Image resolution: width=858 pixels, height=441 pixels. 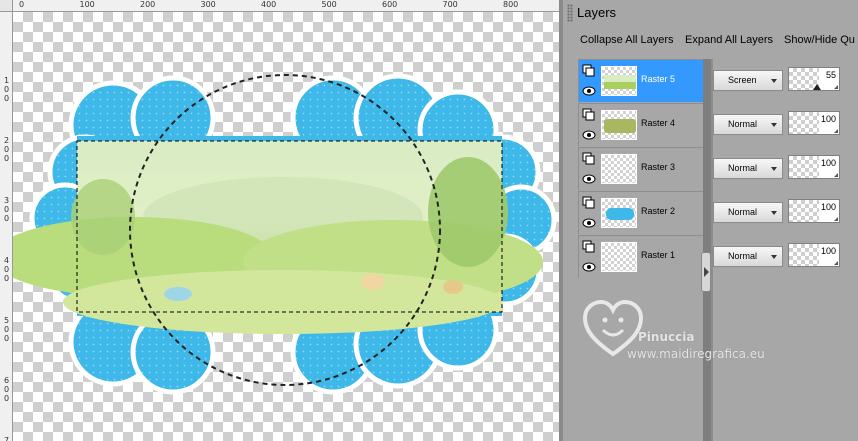 I want to click on ruler-tick-label: 1 0 0, so click(x=7, y=89).